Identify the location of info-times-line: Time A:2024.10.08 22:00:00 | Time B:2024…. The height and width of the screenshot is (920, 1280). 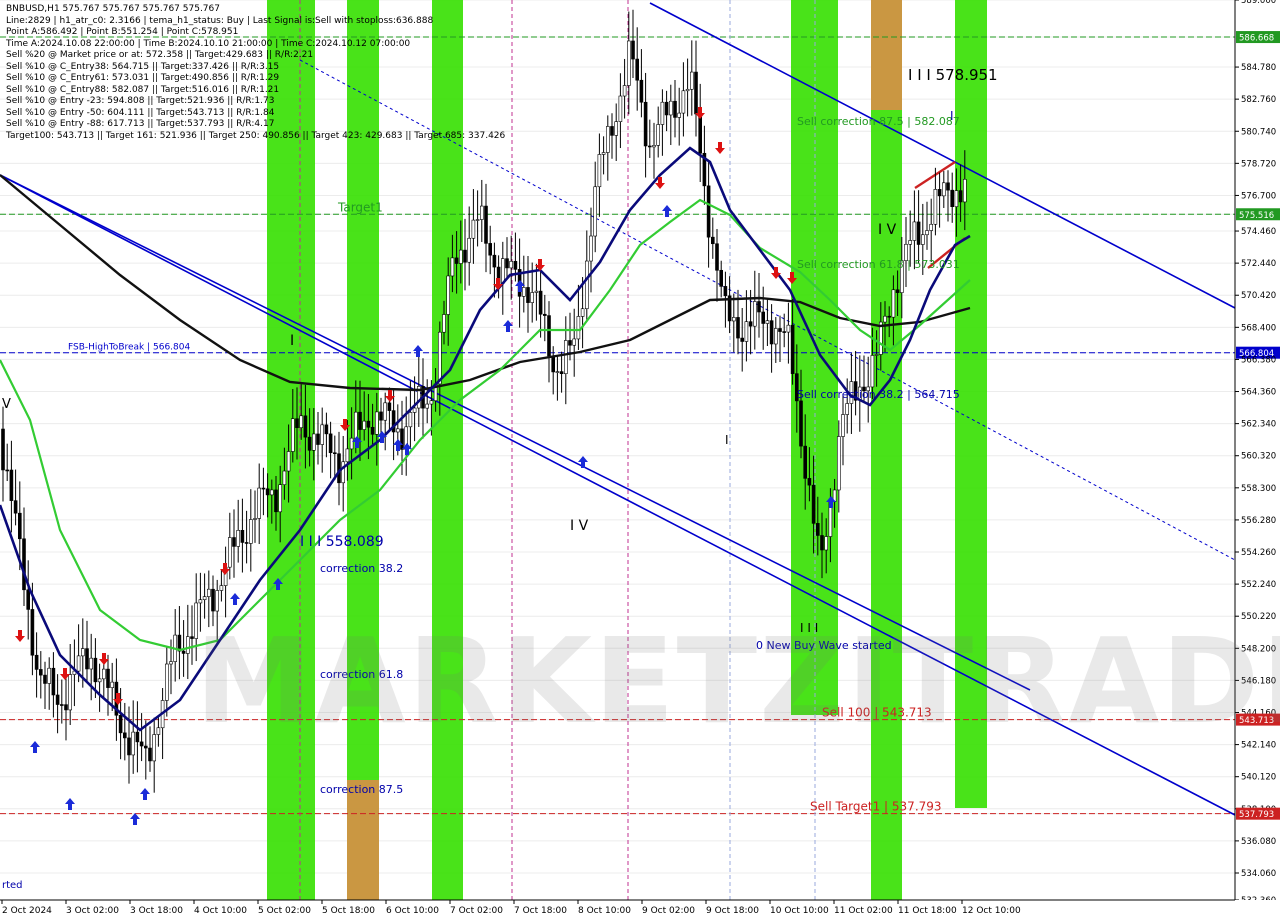
(208, 43).